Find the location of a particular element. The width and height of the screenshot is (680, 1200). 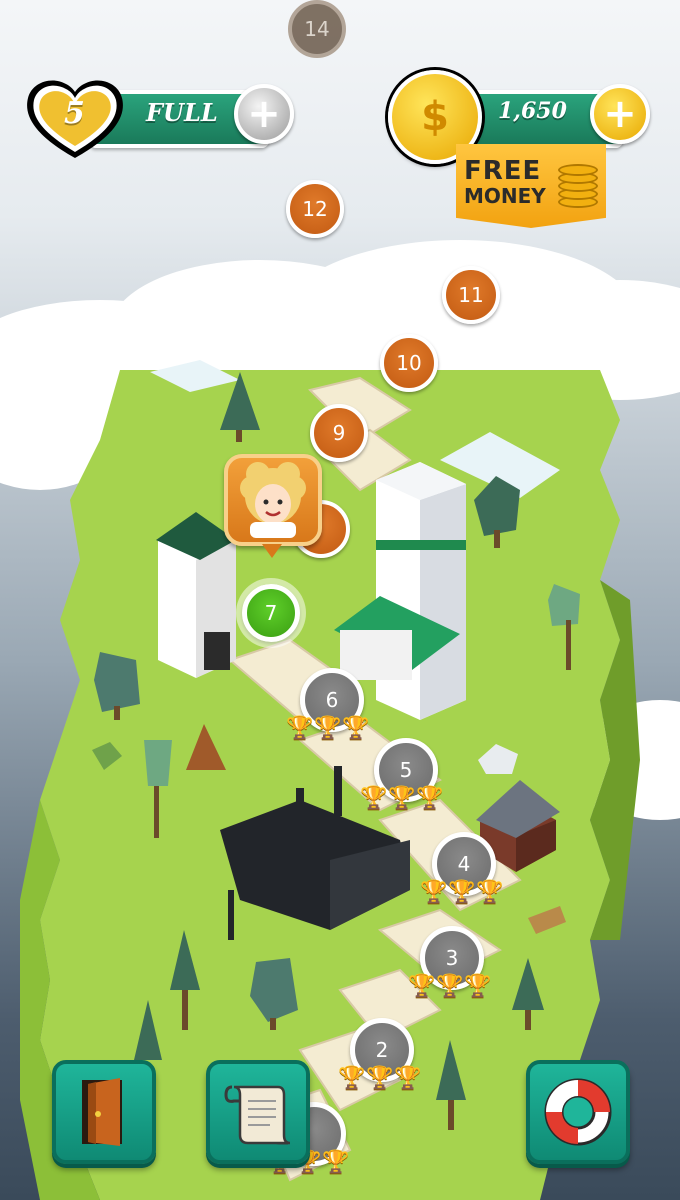

add-lives-button: + is located at coordinates (264, 114).